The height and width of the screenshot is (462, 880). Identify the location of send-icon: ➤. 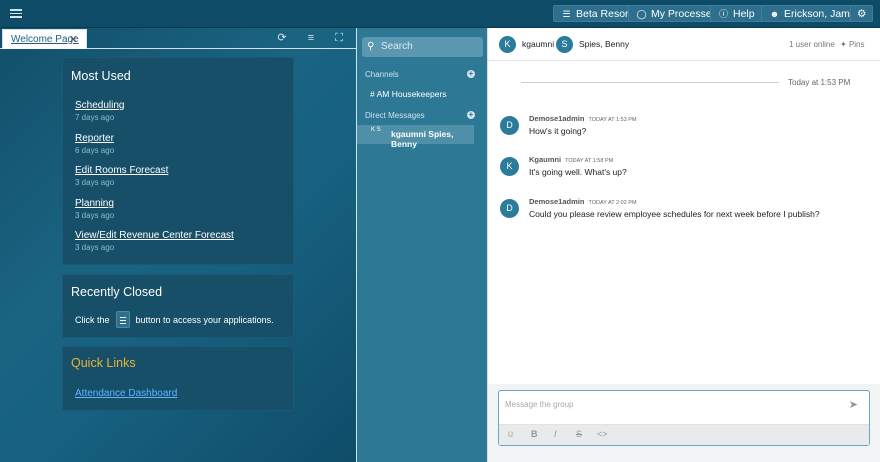
(853, 404).